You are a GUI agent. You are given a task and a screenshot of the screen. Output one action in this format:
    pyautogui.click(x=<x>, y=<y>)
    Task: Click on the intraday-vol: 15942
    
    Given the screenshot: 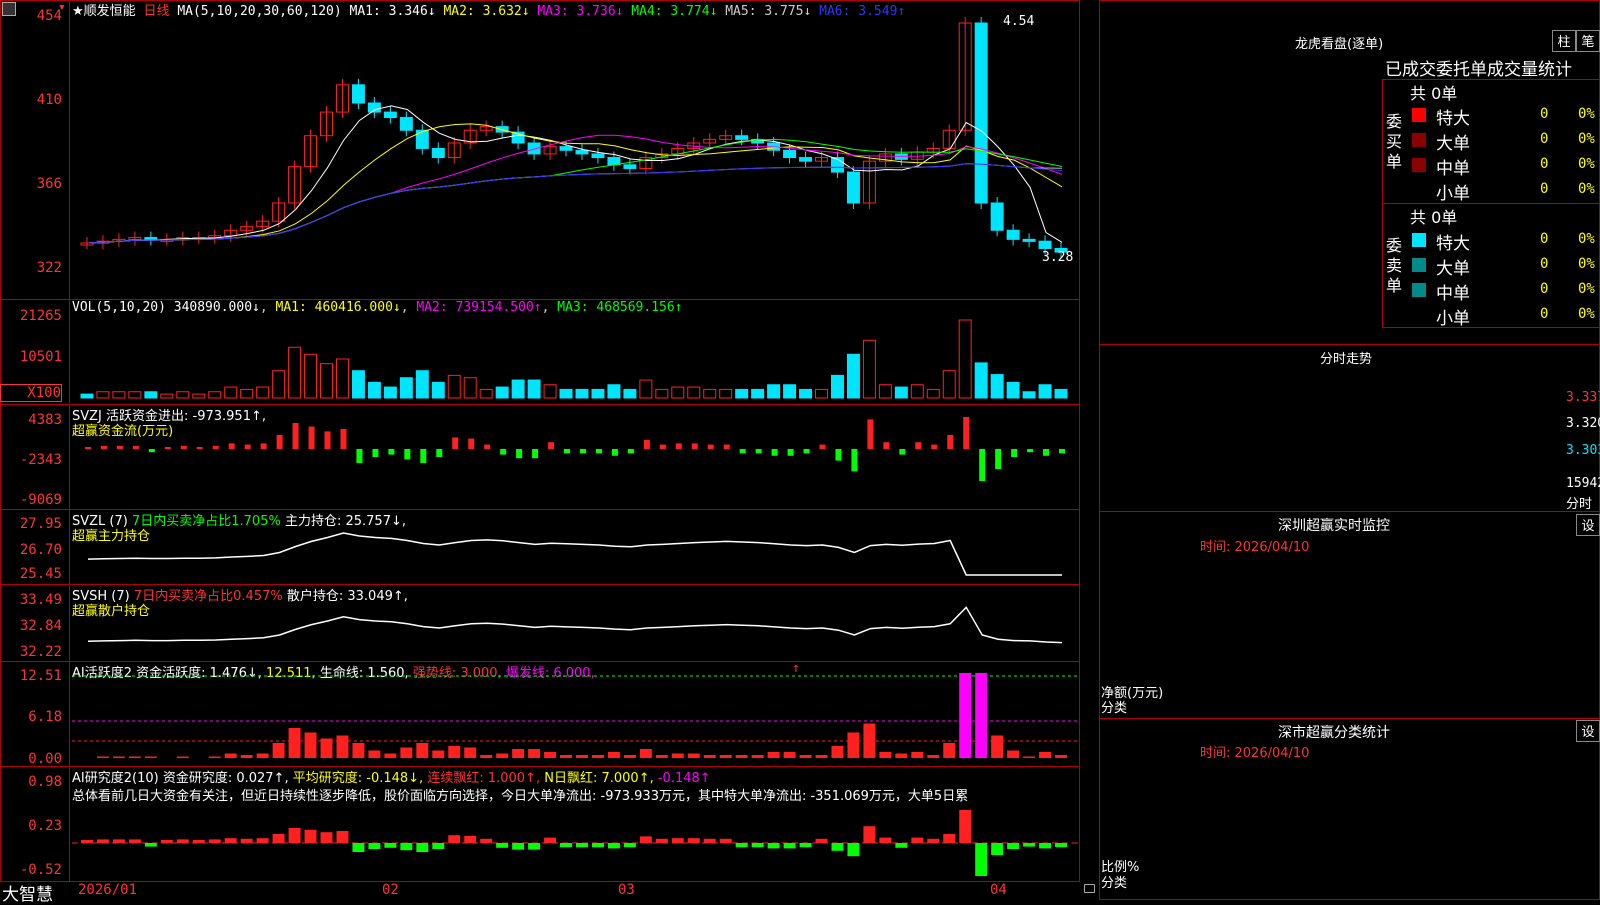 What is the action you would take?
    pyautogui.click(x=1583, y=483)
    